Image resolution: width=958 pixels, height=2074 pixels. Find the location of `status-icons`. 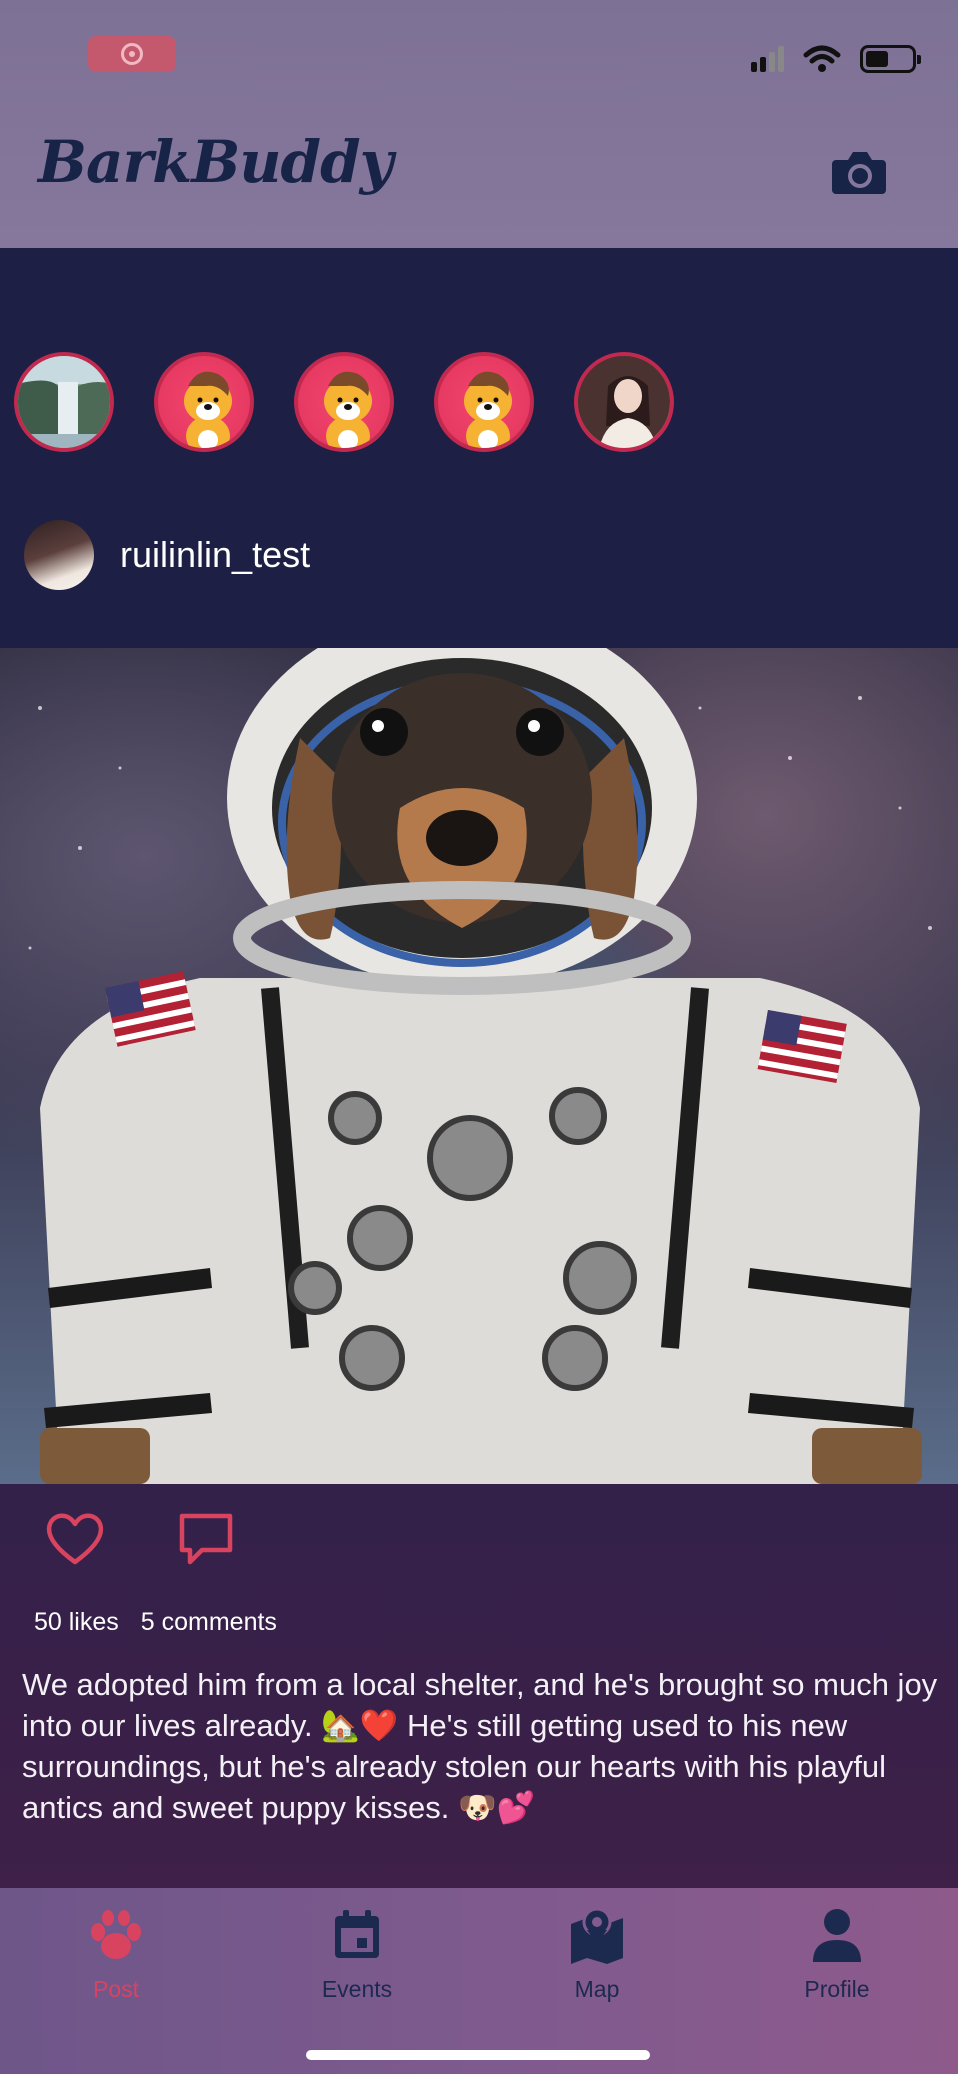

status-icons is located at coordinates (836, 59).